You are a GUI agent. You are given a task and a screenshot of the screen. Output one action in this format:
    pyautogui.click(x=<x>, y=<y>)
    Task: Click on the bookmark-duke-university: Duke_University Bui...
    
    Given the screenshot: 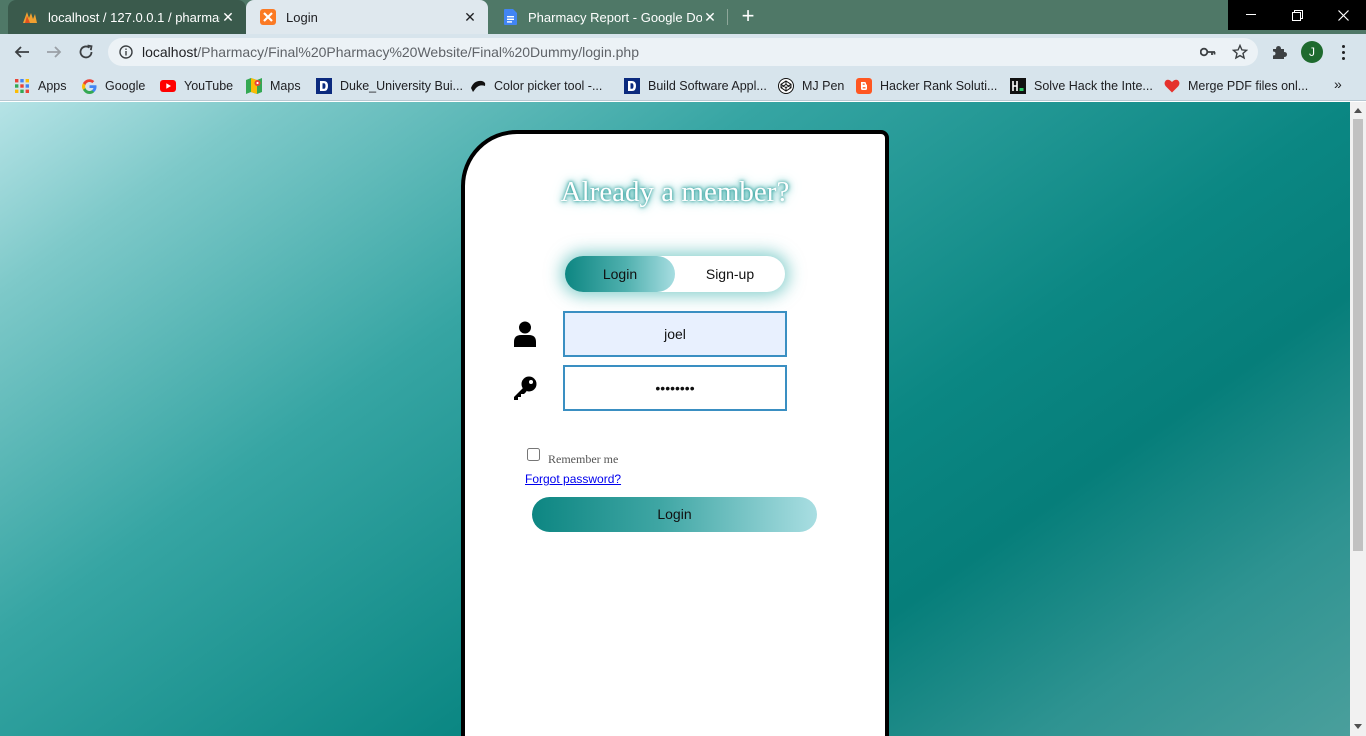 What is the action you would take?
    pyautogui.click(x=389, y=86)
    